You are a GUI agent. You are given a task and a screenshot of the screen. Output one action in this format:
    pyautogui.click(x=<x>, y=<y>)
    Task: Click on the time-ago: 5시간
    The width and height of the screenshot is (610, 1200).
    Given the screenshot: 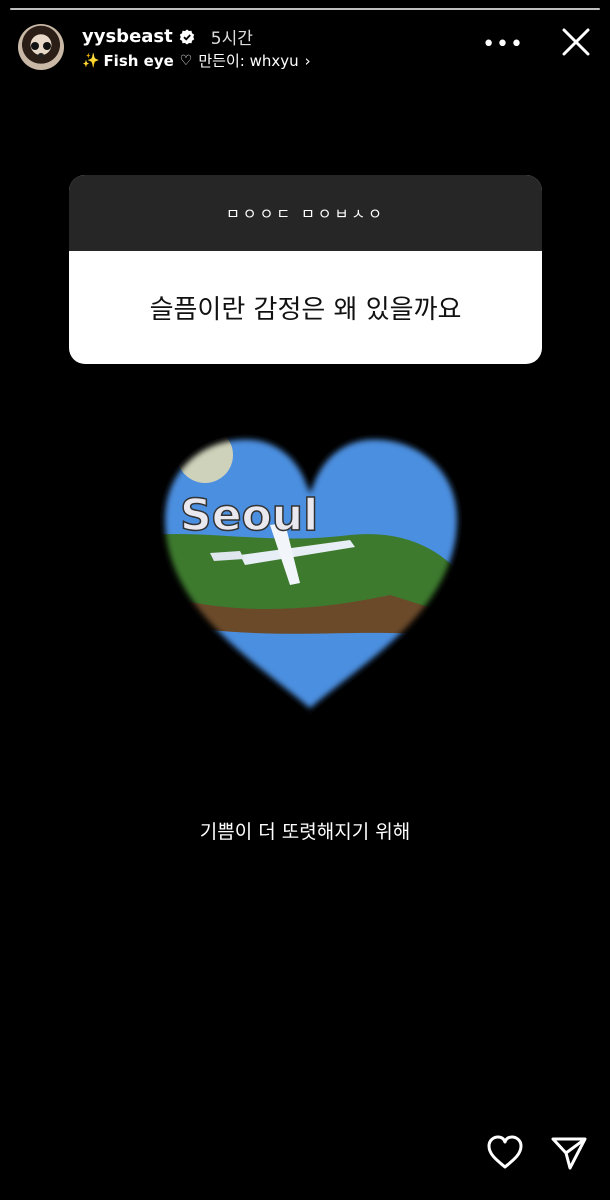 What is the action you would take?
    pyautogui.click(x=231, y=39)
    